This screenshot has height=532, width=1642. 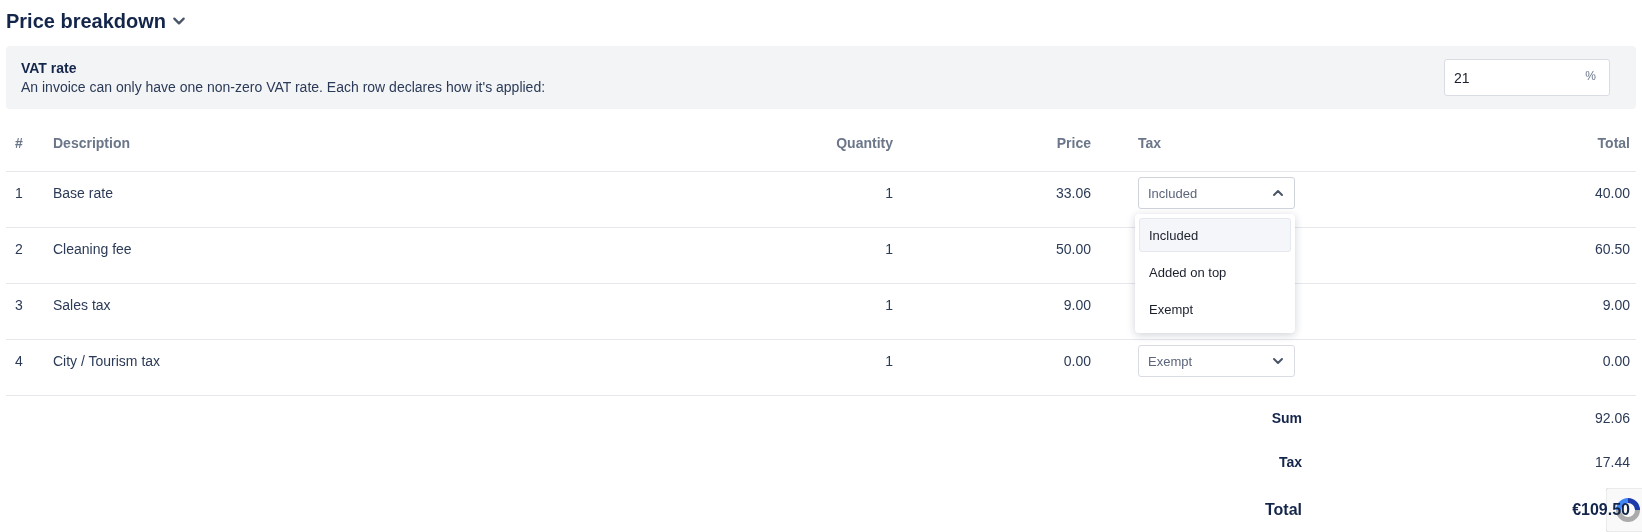 I want to click on price-cell: 50.00, so click(x=1019, y=256).